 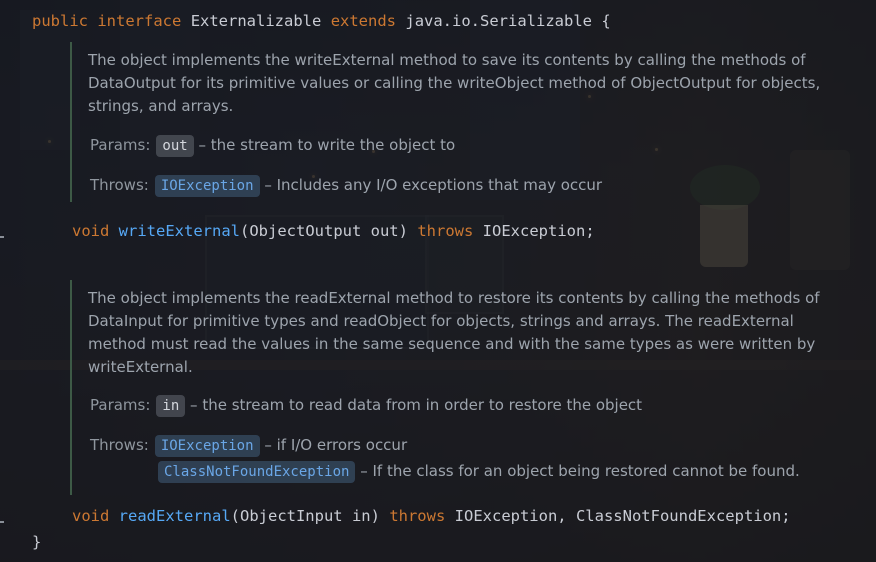 I want to click on keyword-extends: extends, so click(x=363, y=21).